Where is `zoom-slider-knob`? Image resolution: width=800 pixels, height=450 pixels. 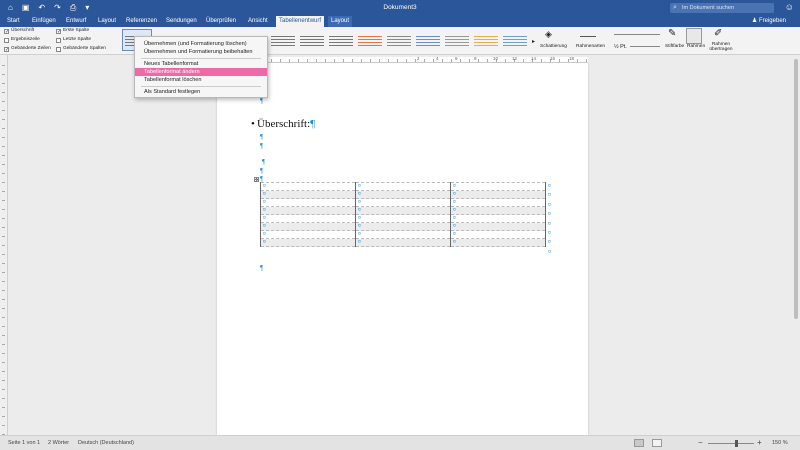 zoom-slider-knob is located at coordinates (736, 443).